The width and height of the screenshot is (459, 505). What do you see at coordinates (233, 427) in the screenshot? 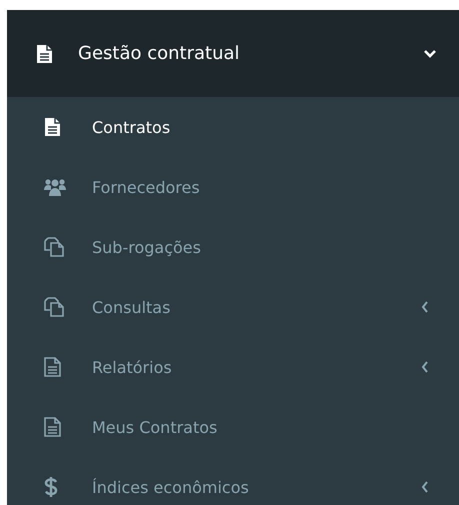
I see `menu-item: Meus Contratos` at bounding box center [233, 427].